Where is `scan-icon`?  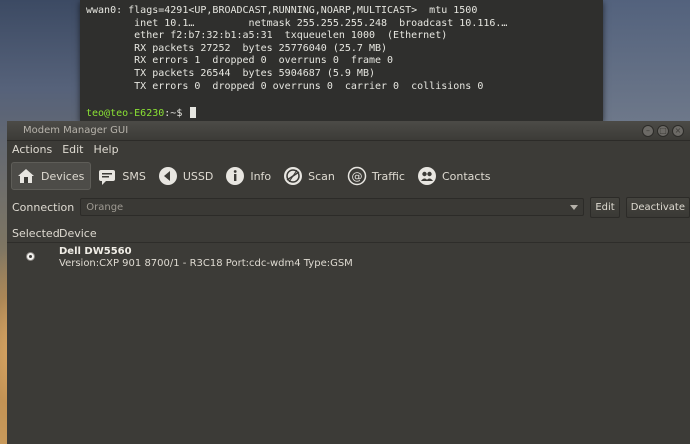
scan-icon is located at coordinates (293, 176).